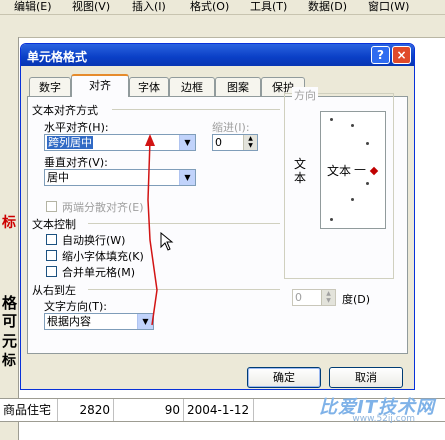 This screenshot has height=440, width=445. I want to click on orientation-pointer-line: —, so click(360, 169).